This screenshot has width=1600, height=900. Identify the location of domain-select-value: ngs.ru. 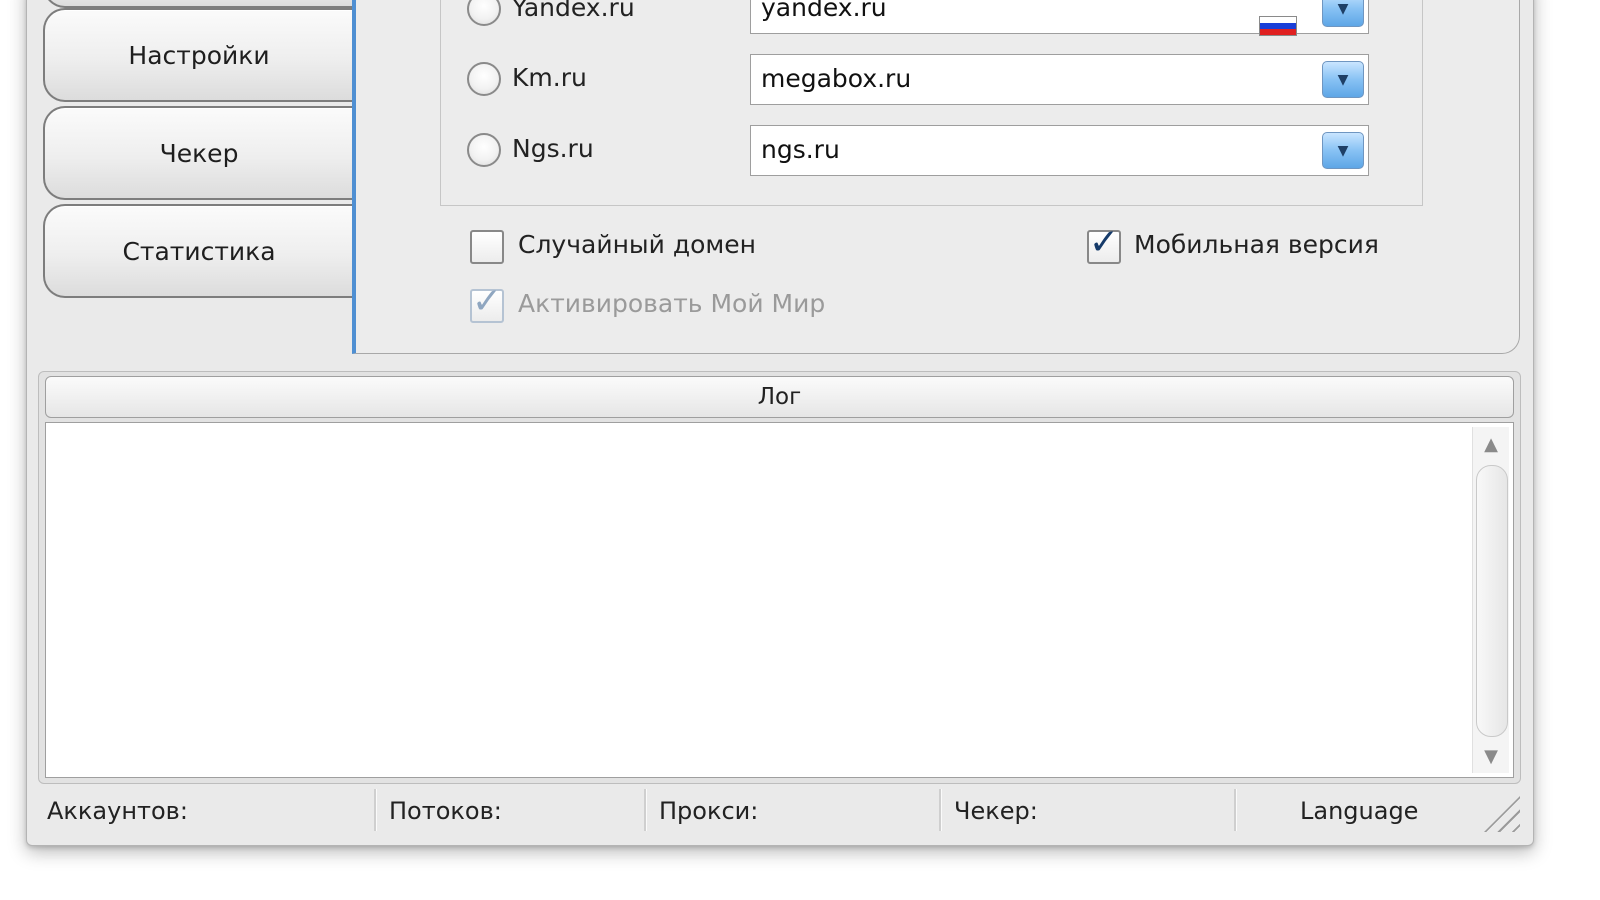
(800, 149).